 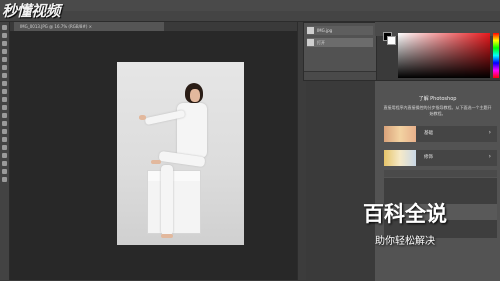 I want to click on learn-panel-description: 直接用程序内直接操控的分步指导教程。从下面选一个主题开始教程。, so click(x=437, y=110).